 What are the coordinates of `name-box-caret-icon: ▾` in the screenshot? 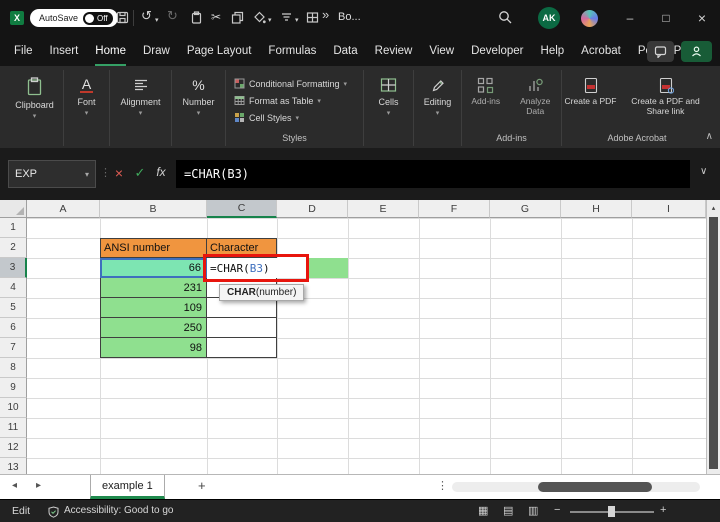 It's located at (87, 174).